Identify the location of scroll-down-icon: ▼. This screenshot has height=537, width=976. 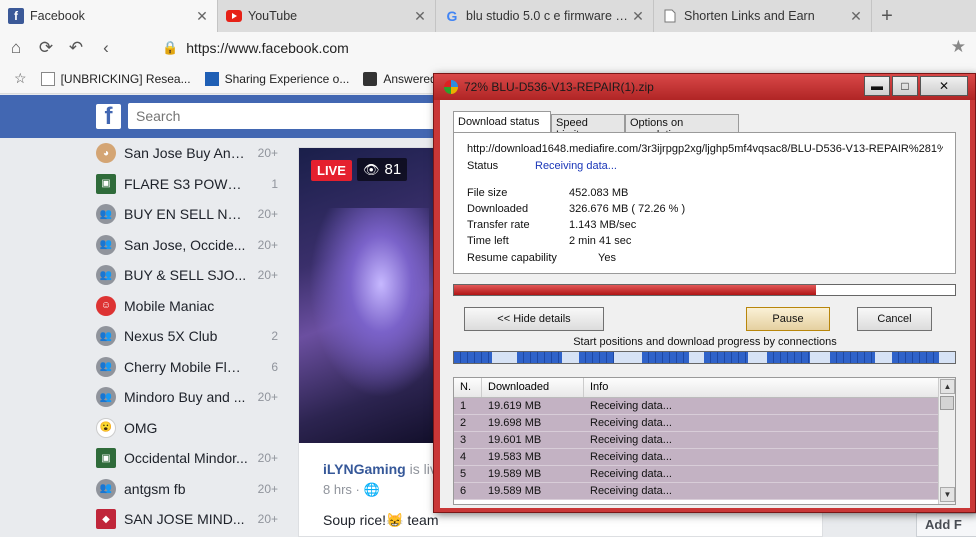
(947, 494).